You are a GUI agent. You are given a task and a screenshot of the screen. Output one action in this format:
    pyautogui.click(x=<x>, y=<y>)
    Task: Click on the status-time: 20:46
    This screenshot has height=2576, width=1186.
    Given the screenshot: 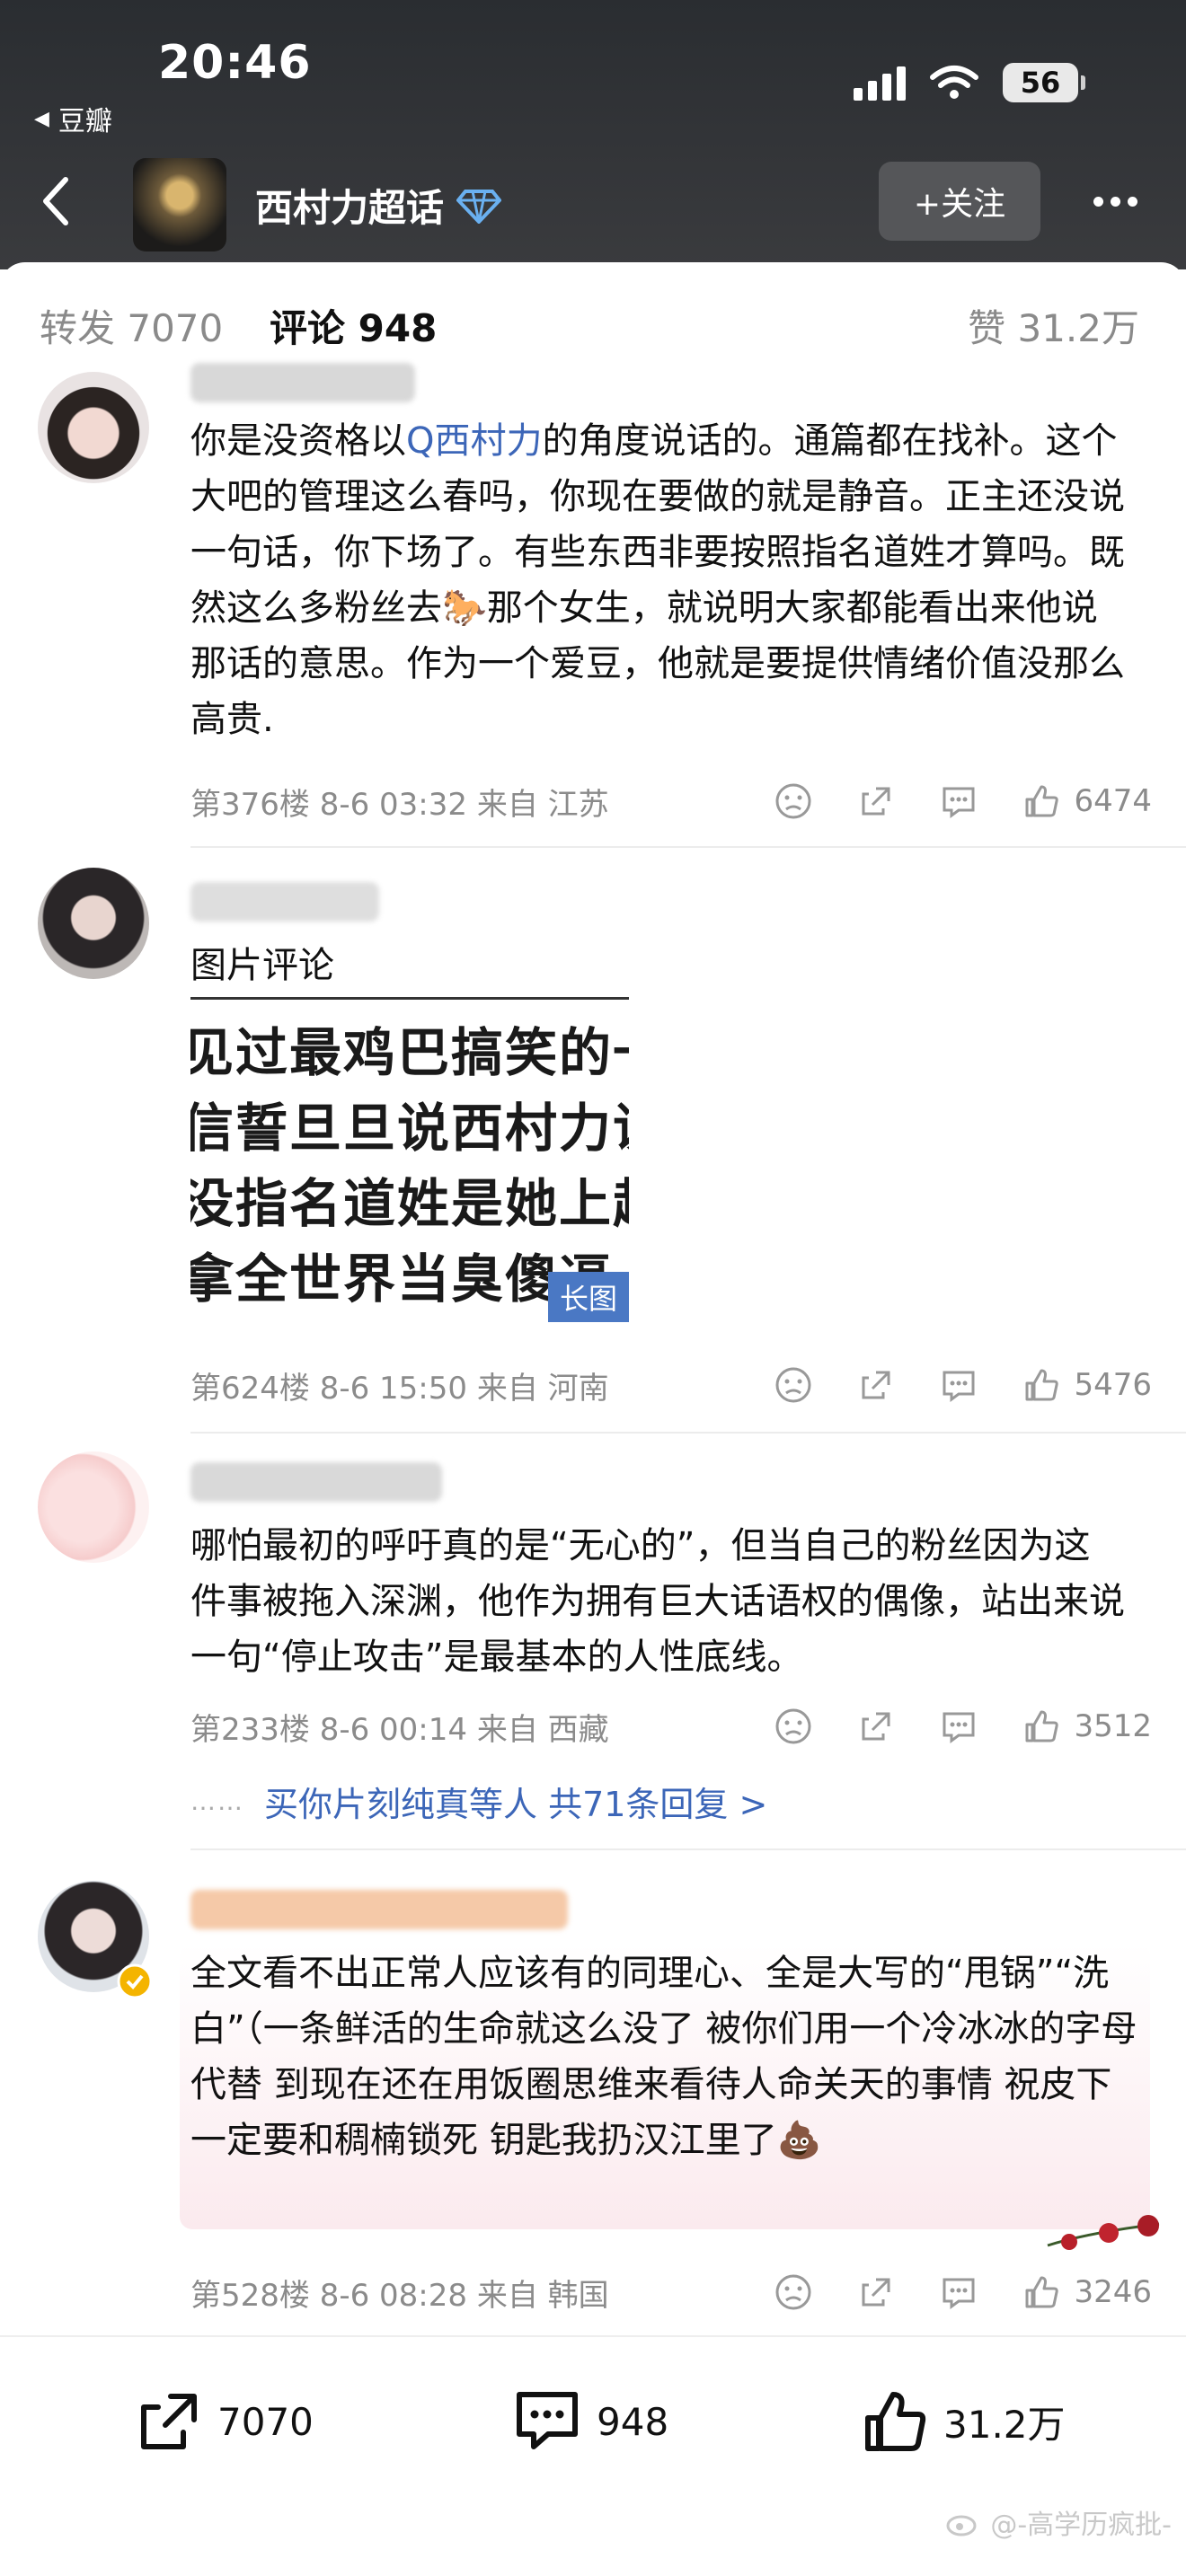 What is the action you would take?
    pyautogui.click(x=235, y=63)
    